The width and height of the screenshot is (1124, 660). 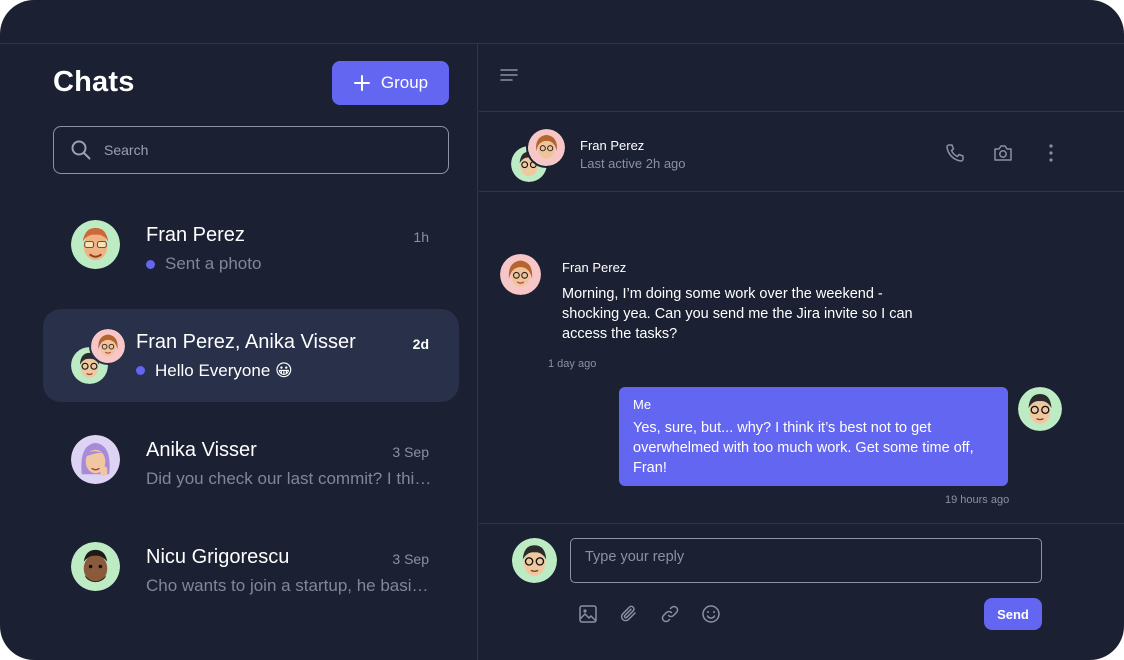 What do you see at coordinates (711, 614) in the screenshot?
I see `emoji-icon` at bounding box center [711, 614].